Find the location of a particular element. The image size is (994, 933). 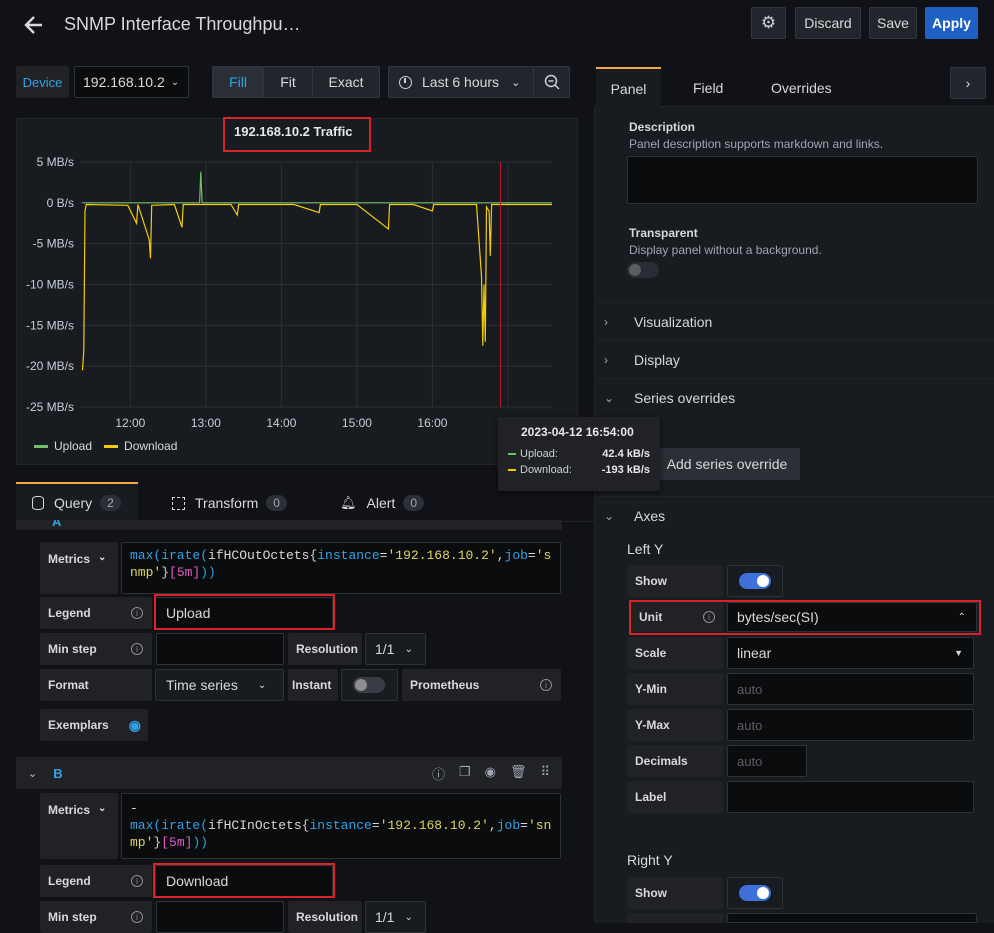

series-line-download is located at coordinates (316, 287).